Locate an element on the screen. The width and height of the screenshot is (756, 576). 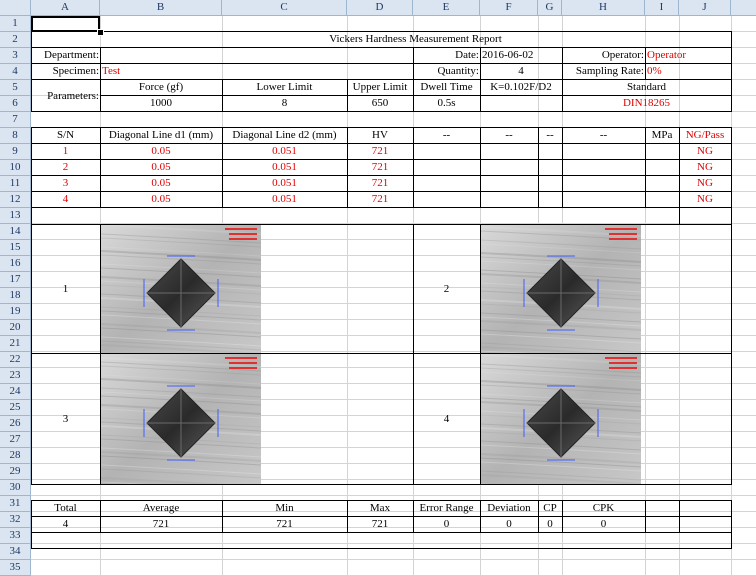
lower-limit-value: 8 is located at coordinates (284, 104).